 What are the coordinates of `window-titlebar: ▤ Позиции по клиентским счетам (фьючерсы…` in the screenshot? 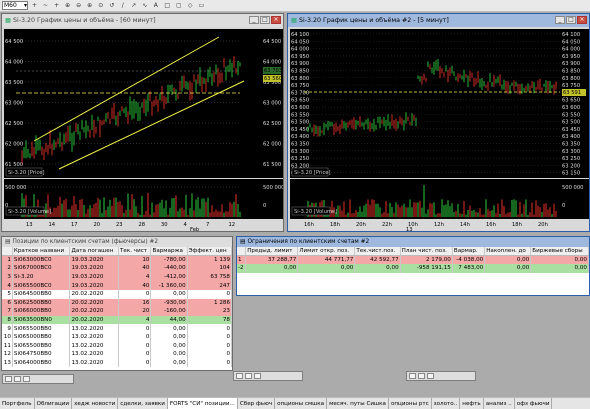 It's located at (117, 242).